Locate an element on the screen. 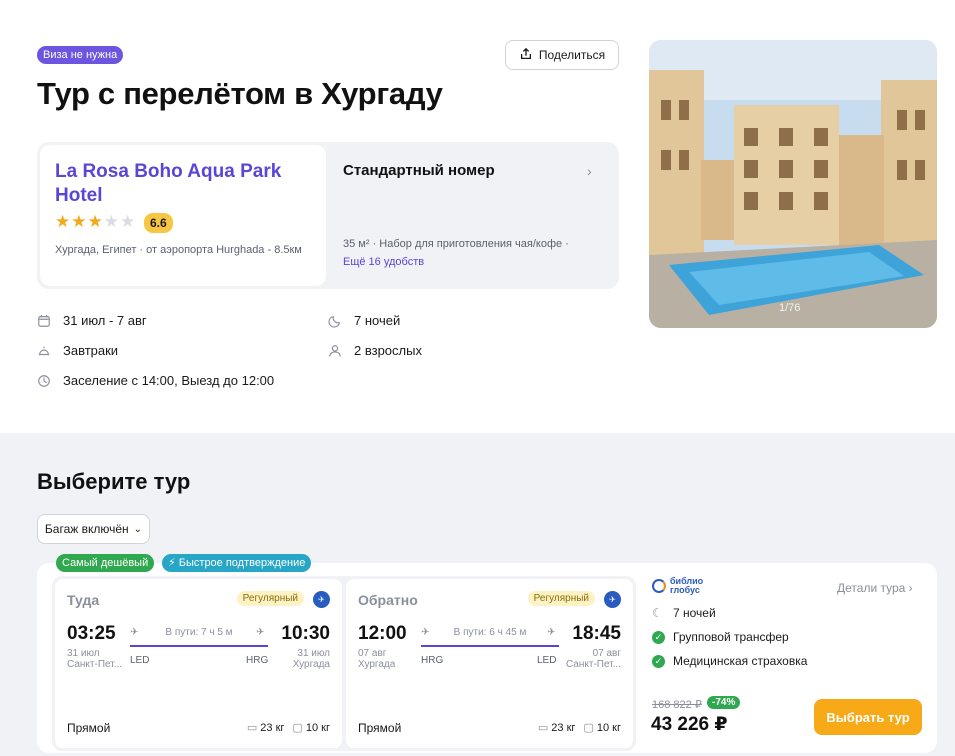 This screenshot has width=955, height=756. share-button: Поделиться is located at coordinates (562, 55).